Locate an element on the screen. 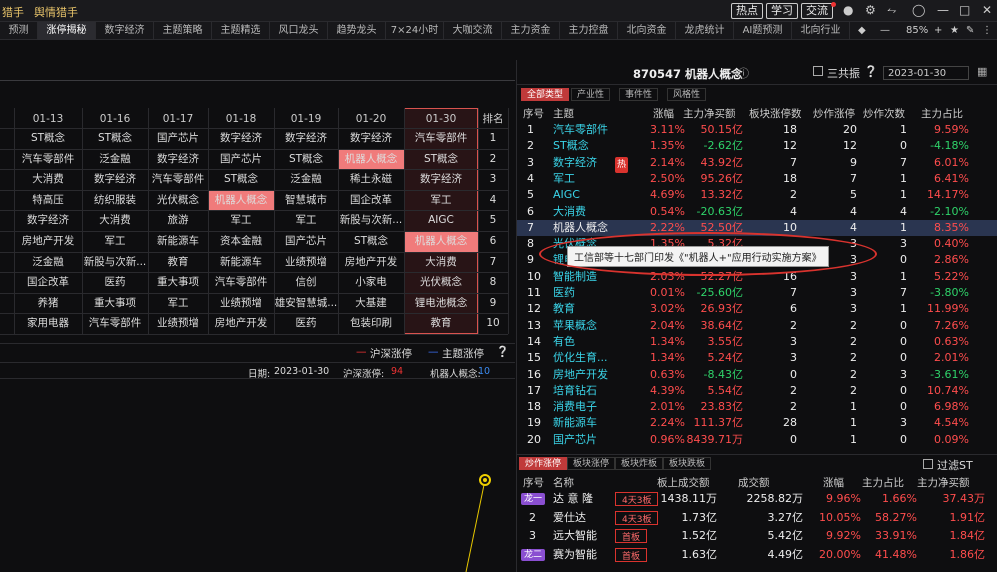 The image size is (997, 572). col-main-net: 主力净买额 is located at coordinates (709, 113).